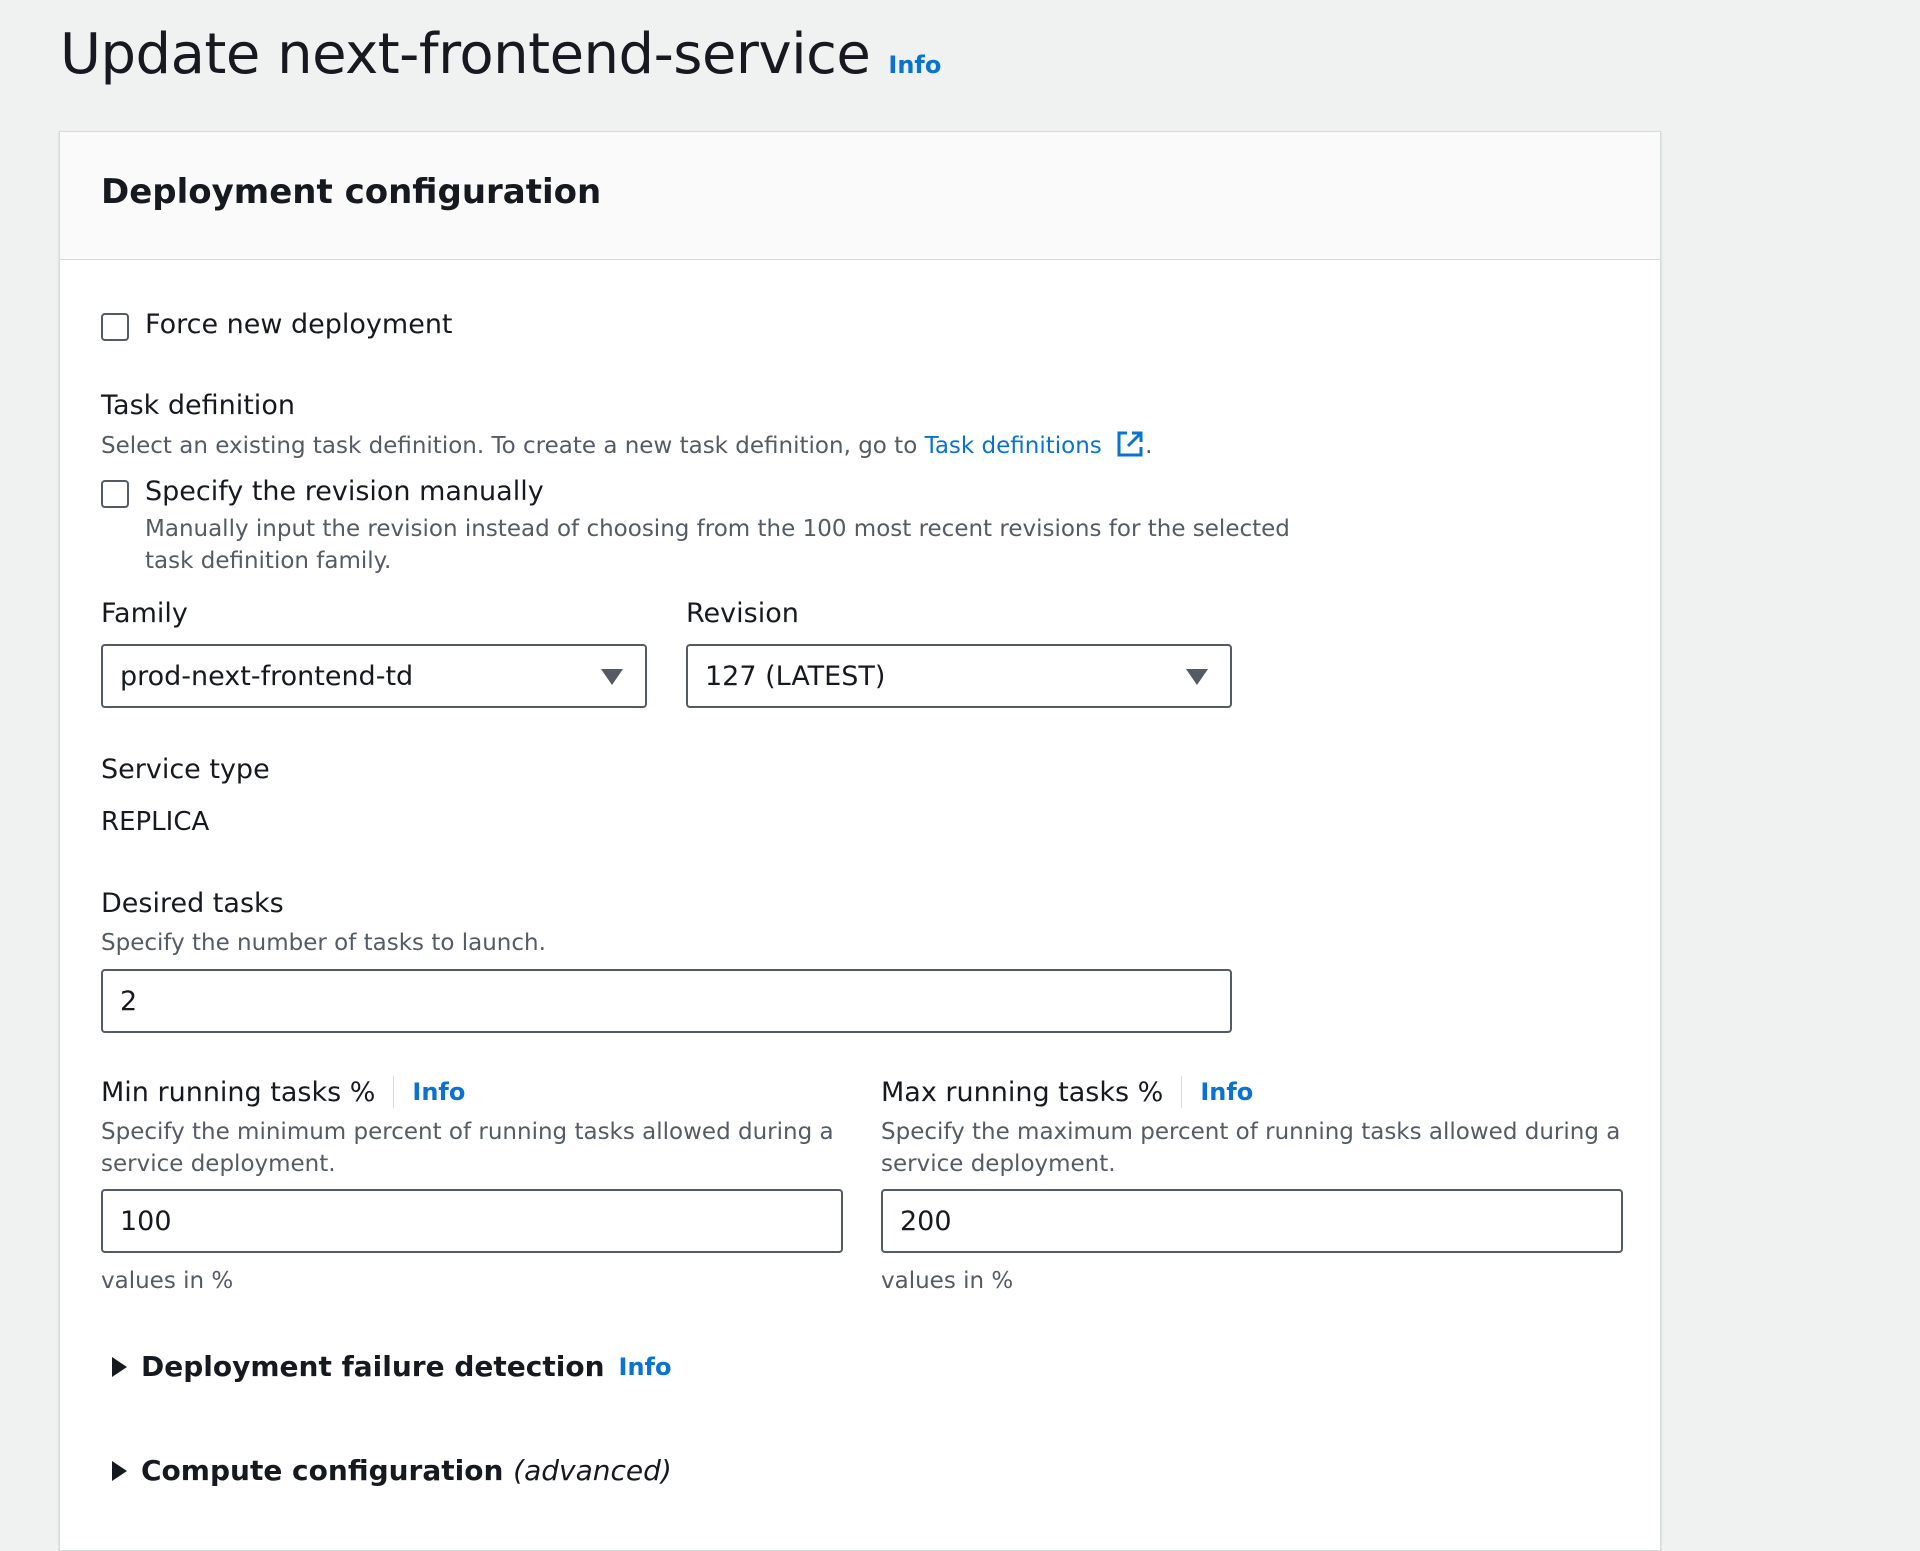 The width and height of the screenshot is (1920, 1551). I want to click on compute-configuration-expander: Compute configuration (advanced), so click(392, 1470).